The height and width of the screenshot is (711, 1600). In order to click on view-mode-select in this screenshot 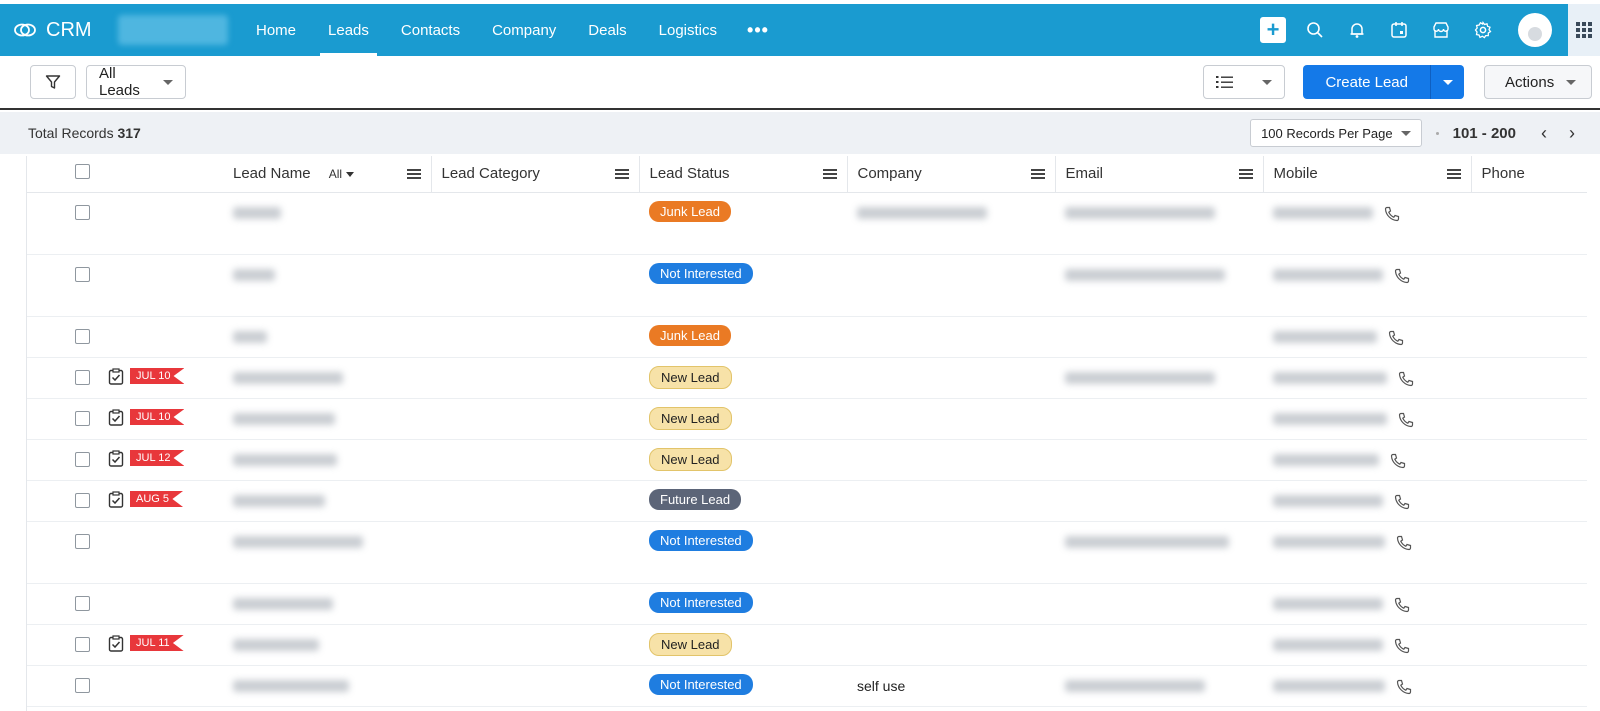, I will do `click(1244, 82)`.